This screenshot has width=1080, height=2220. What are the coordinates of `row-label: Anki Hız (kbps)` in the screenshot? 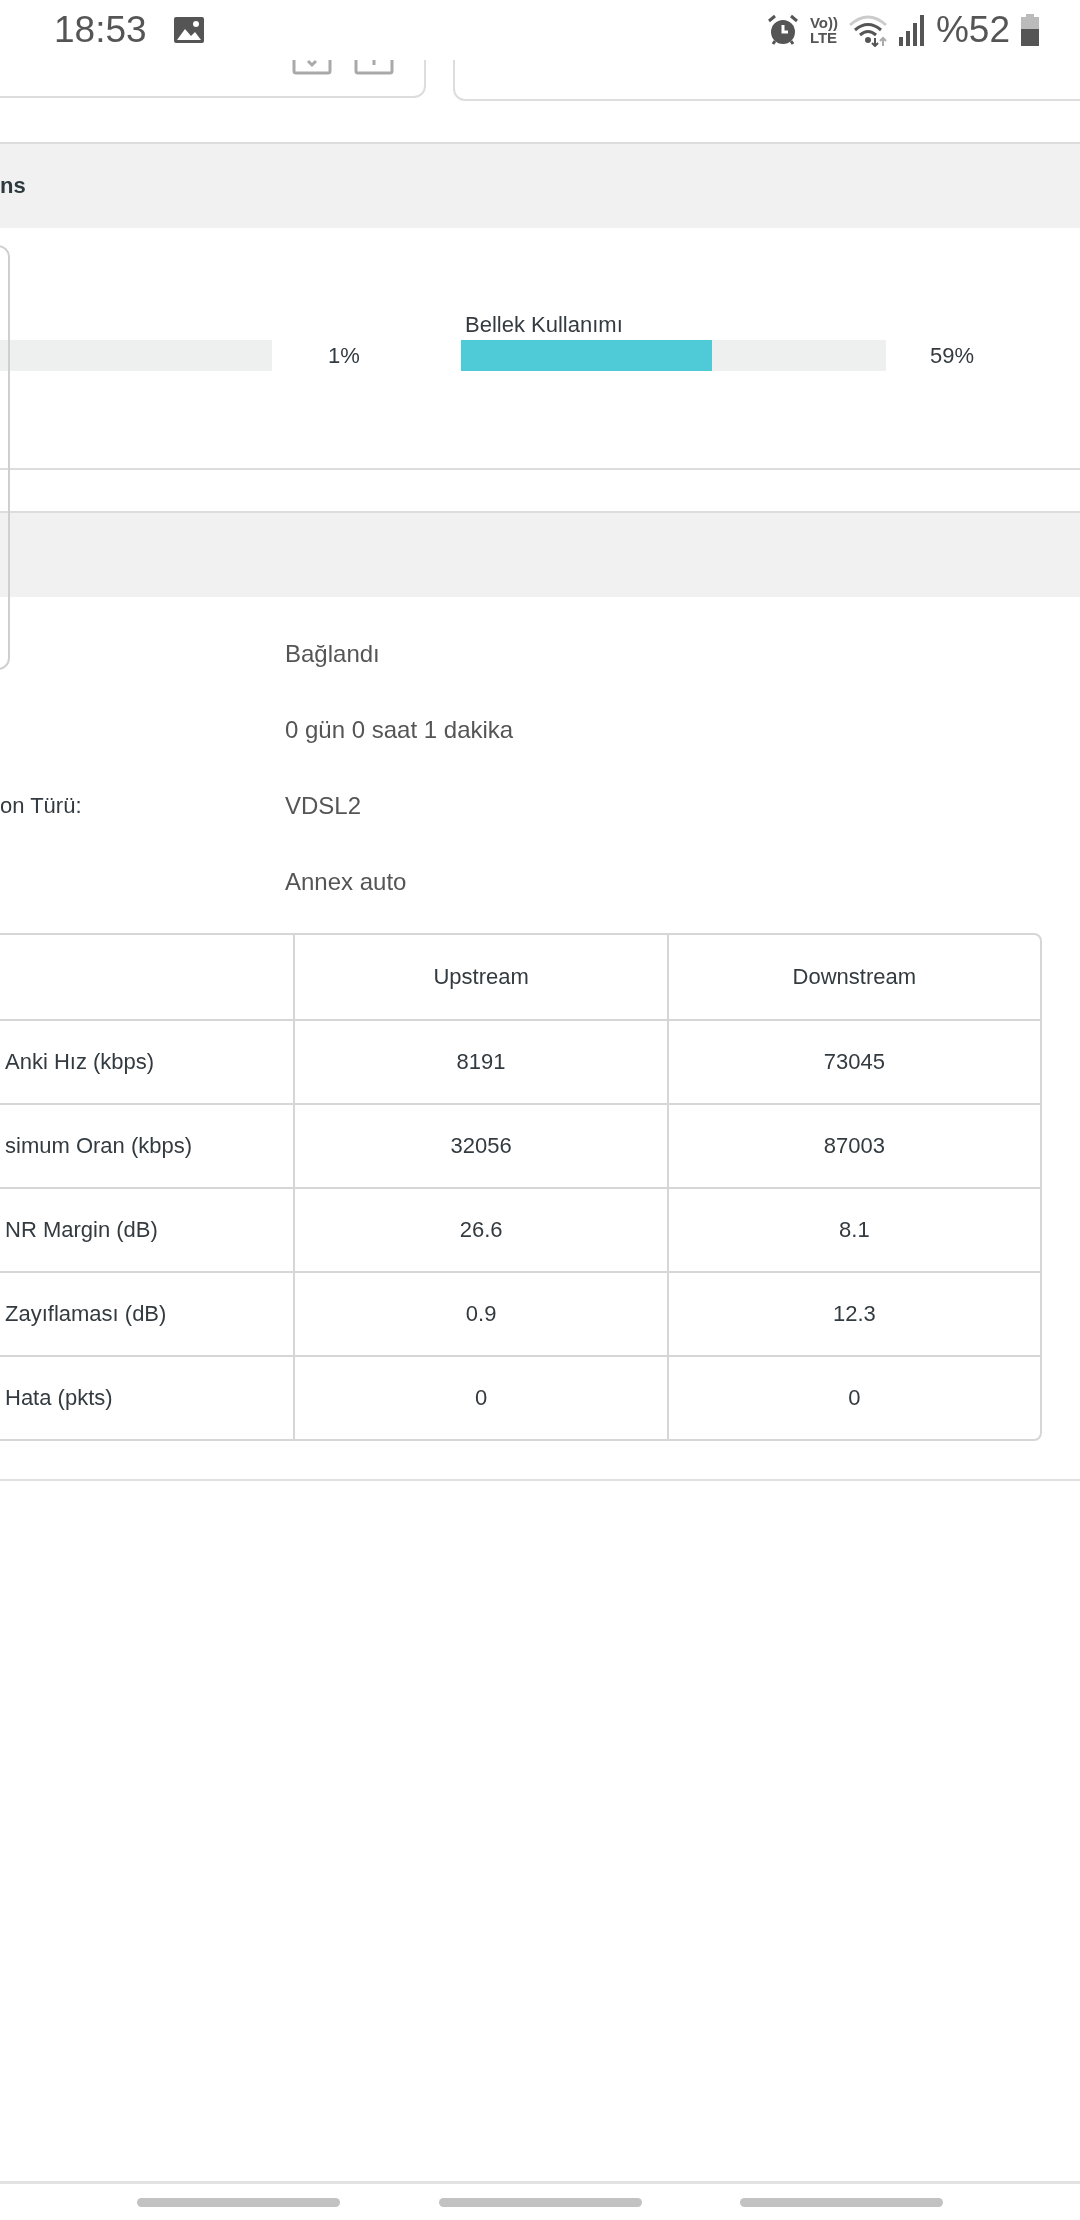 It's located at (80, 1062).